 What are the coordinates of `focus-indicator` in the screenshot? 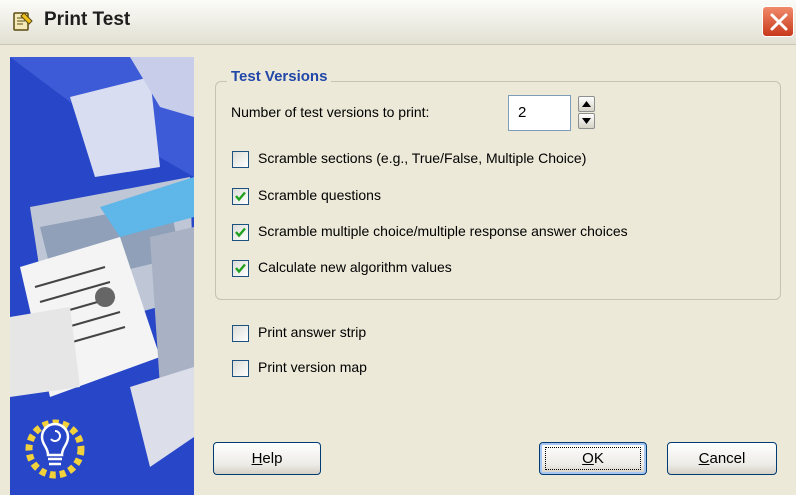 It's located at (593, 458).